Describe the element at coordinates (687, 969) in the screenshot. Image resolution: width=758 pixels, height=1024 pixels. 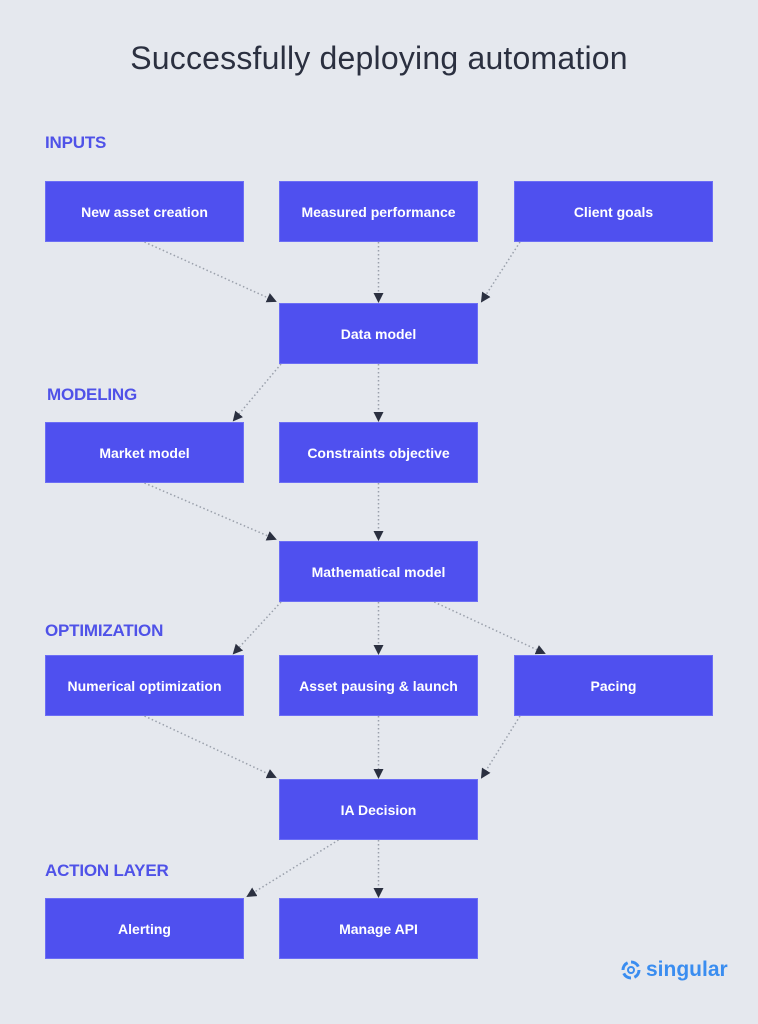
I see `logo-text: singular` at that location.